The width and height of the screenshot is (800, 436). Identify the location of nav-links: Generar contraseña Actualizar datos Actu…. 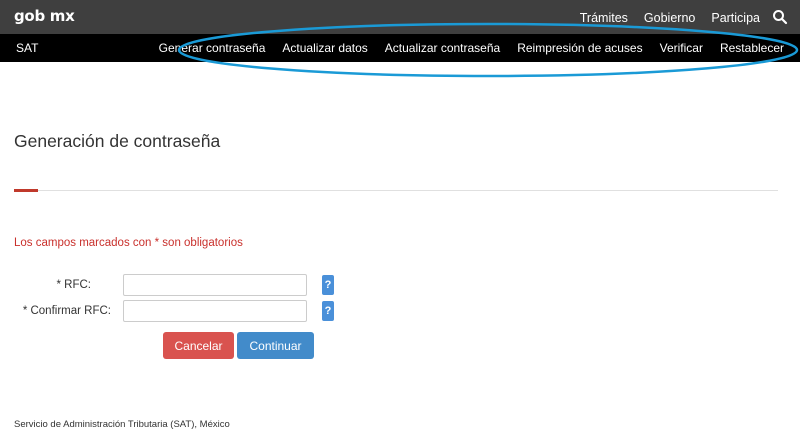
(471, 48).